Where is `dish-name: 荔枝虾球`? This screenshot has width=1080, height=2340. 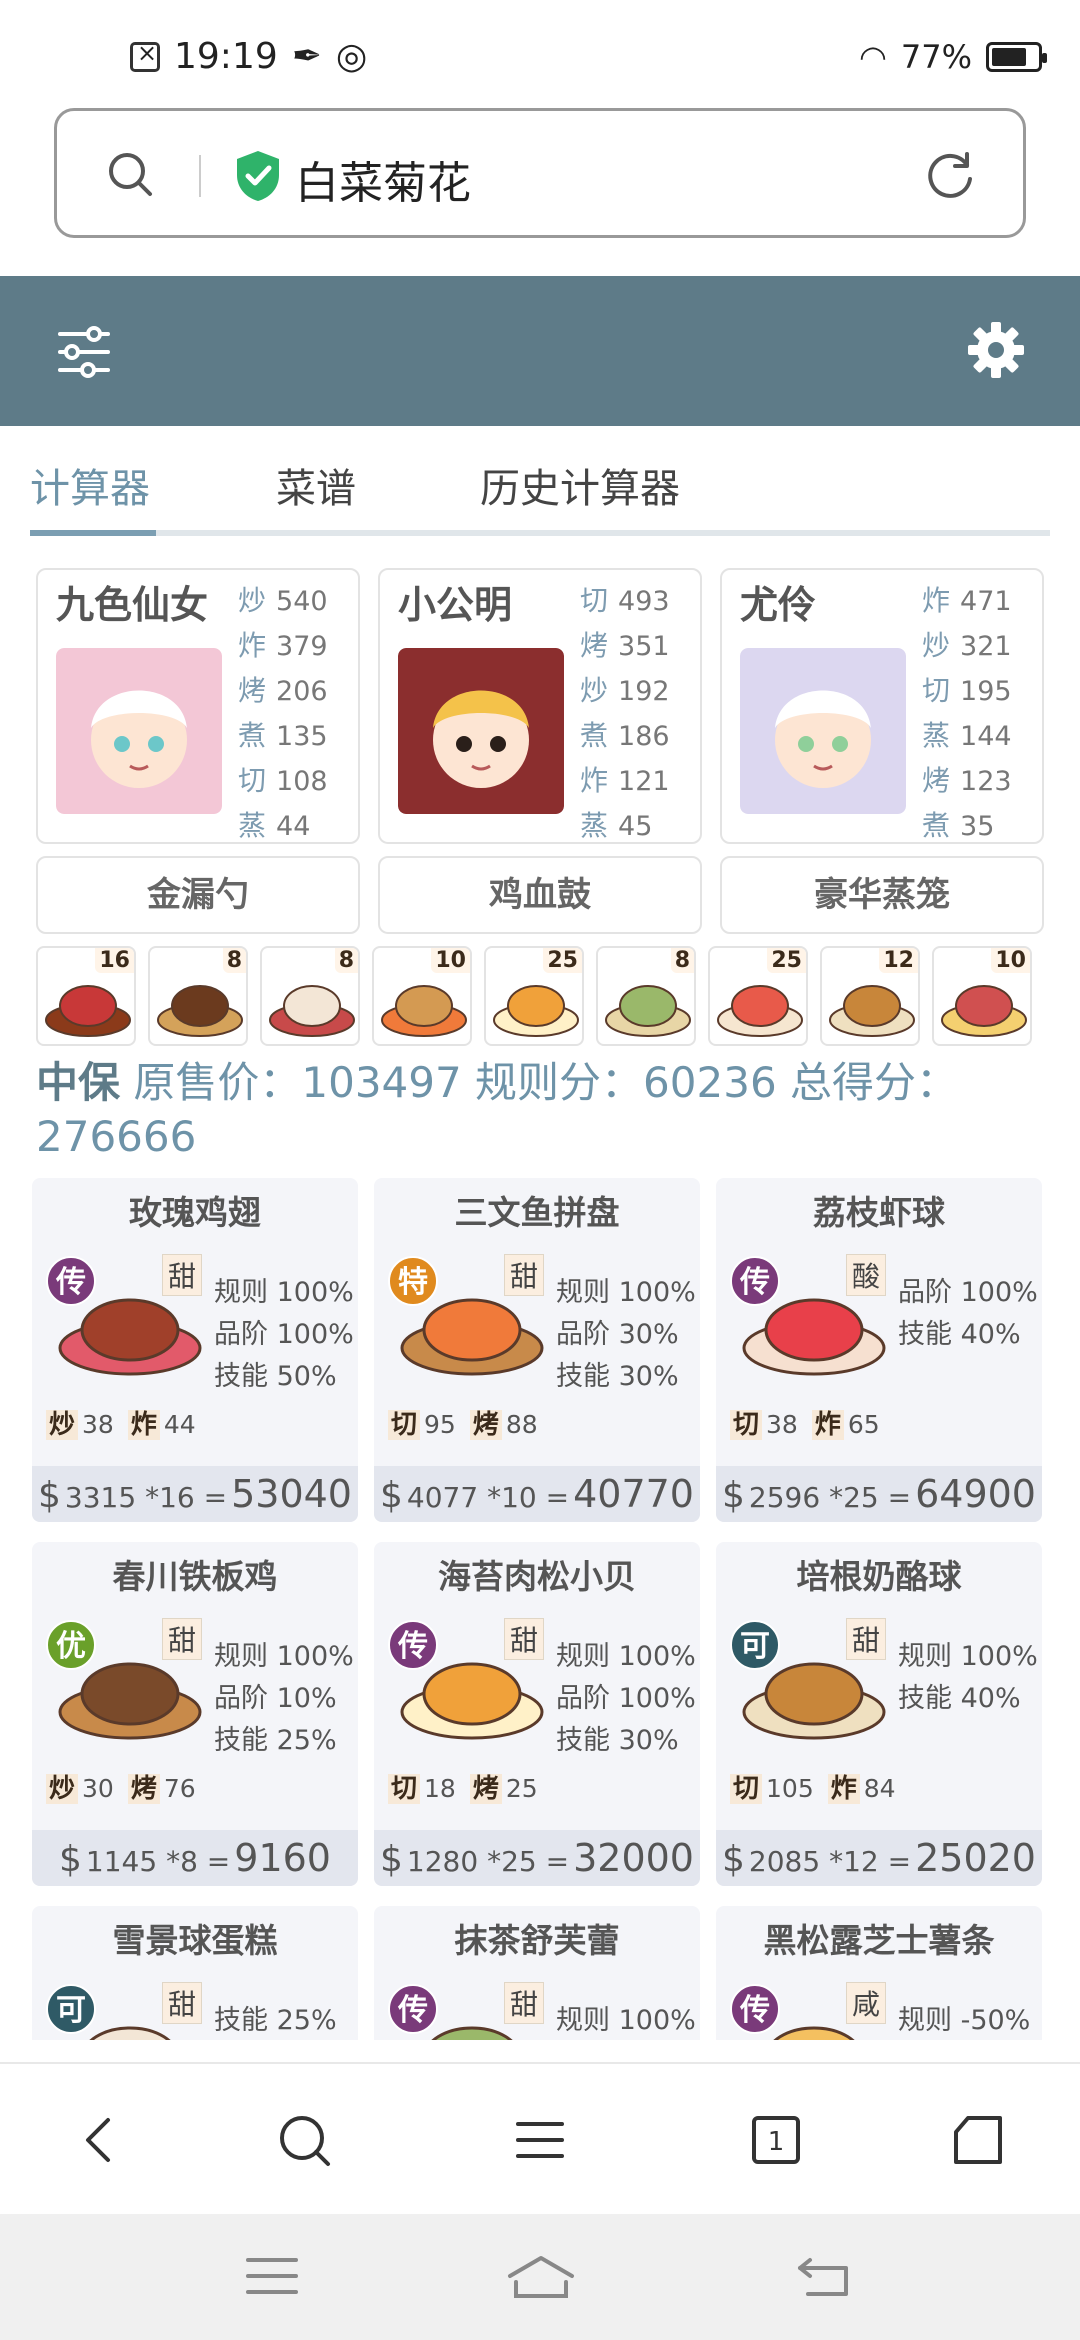
dish-name: 荔枝虾球 is located at coordinates (879, 1212).